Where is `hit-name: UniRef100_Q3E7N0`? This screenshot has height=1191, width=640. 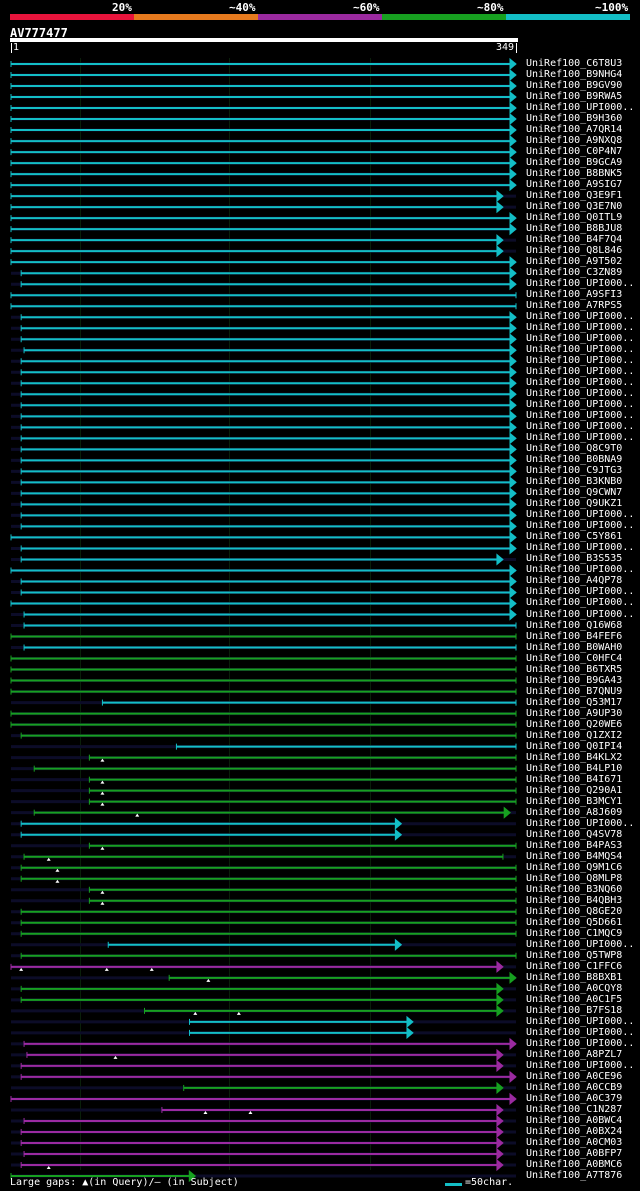 hit-name: UniRef100_Q3E7N0 is located at coordinates (574, 206).